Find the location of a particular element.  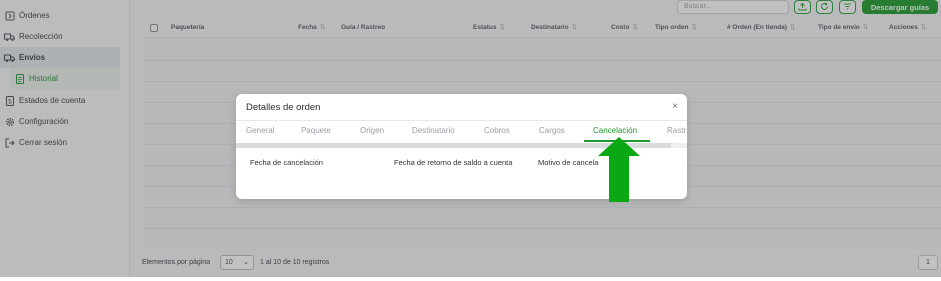

tab-destinatario: Destinatario is located at coordinates (433, 130).